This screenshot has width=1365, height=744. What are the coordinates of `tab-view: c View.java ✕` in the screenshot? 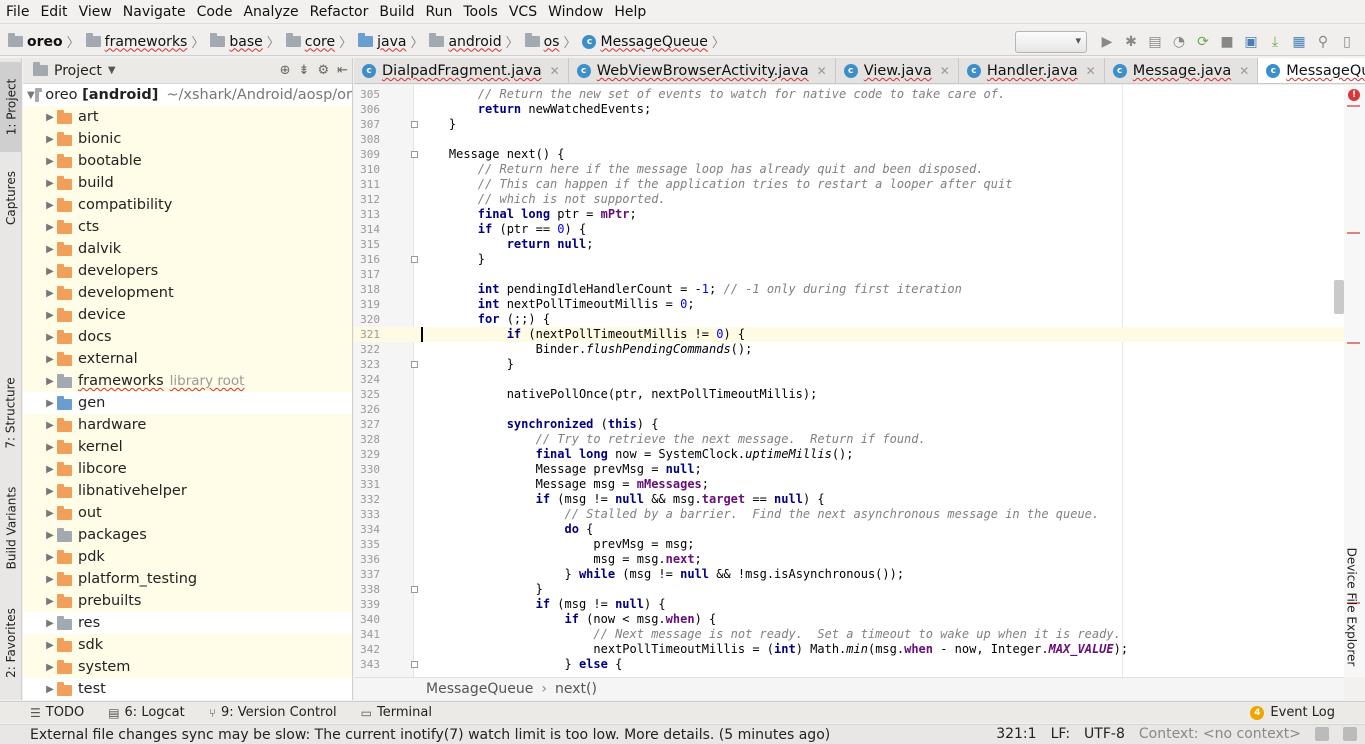 It's located at (897, 70).